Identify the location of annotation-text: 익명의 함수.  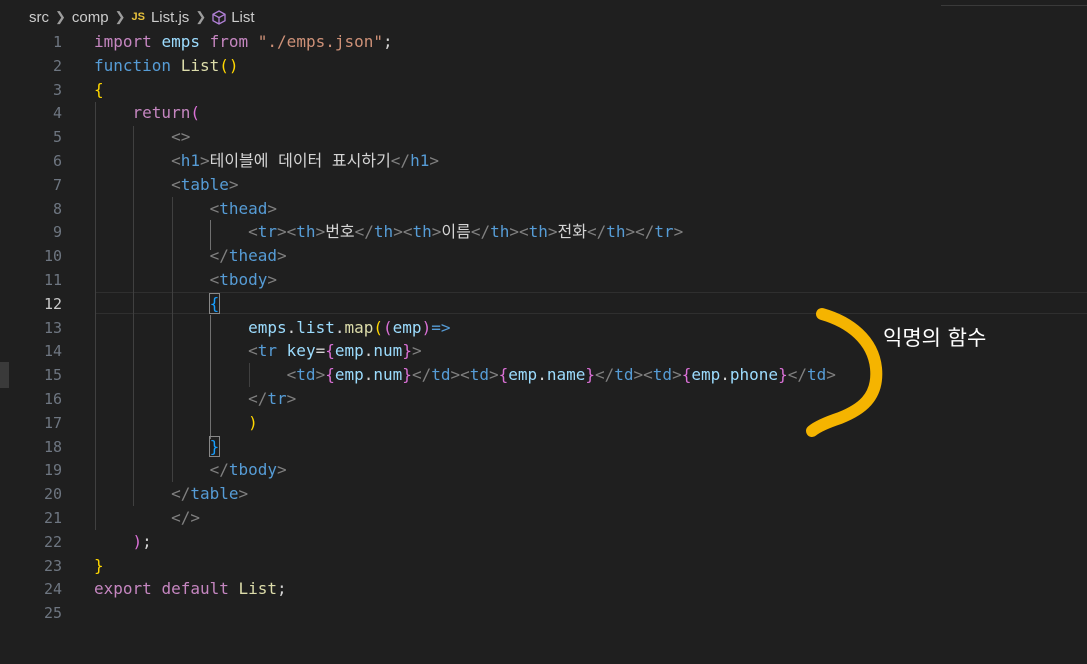
(935, 338).